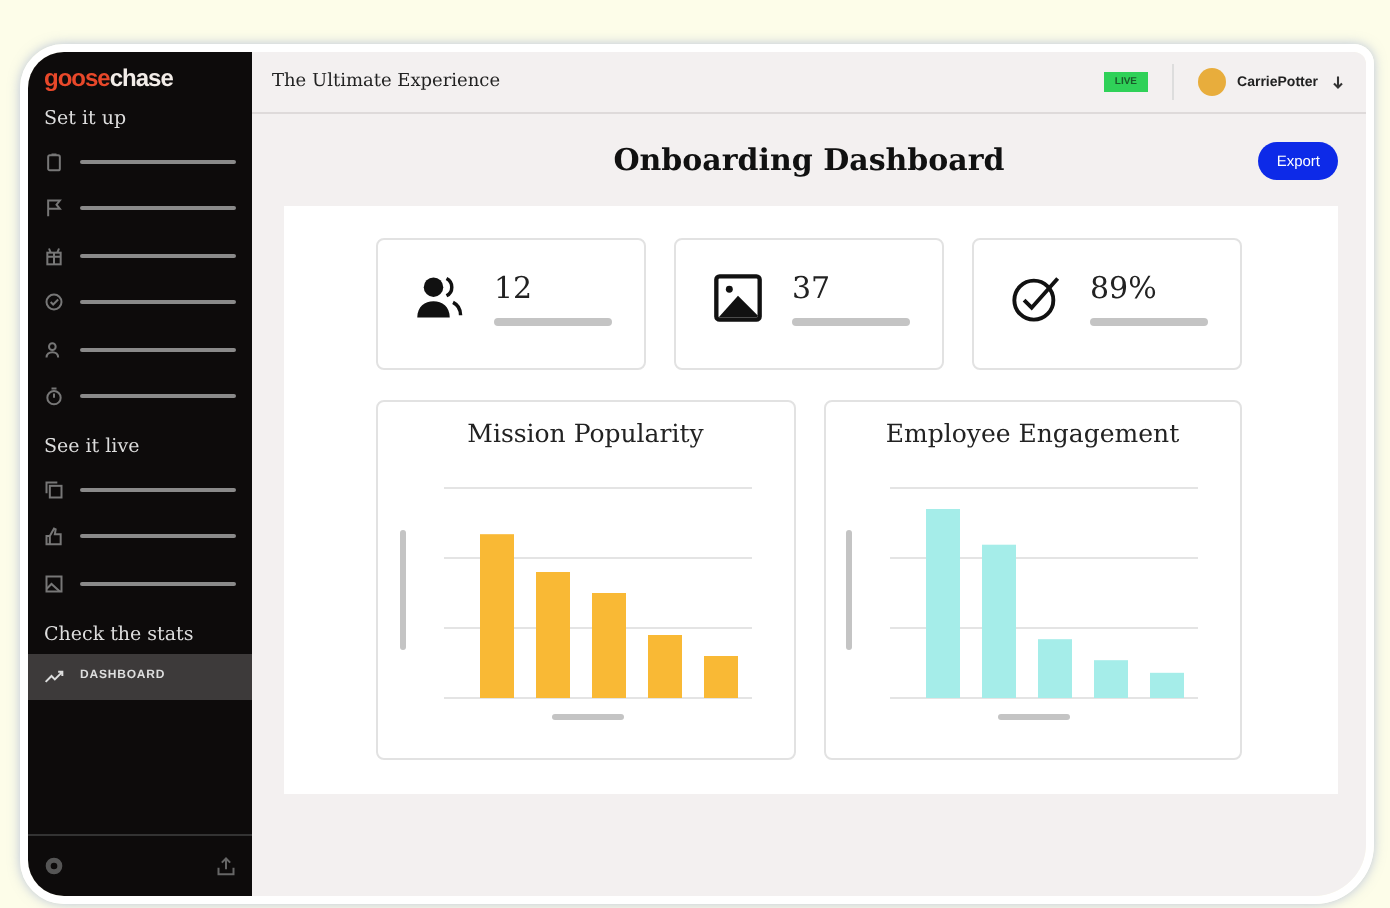 Image resolution: width=1390 pixels, height=908 pixels. Describe the element at coordinates (54, 396) in the screenshot. I see `timer-icon` at that location.